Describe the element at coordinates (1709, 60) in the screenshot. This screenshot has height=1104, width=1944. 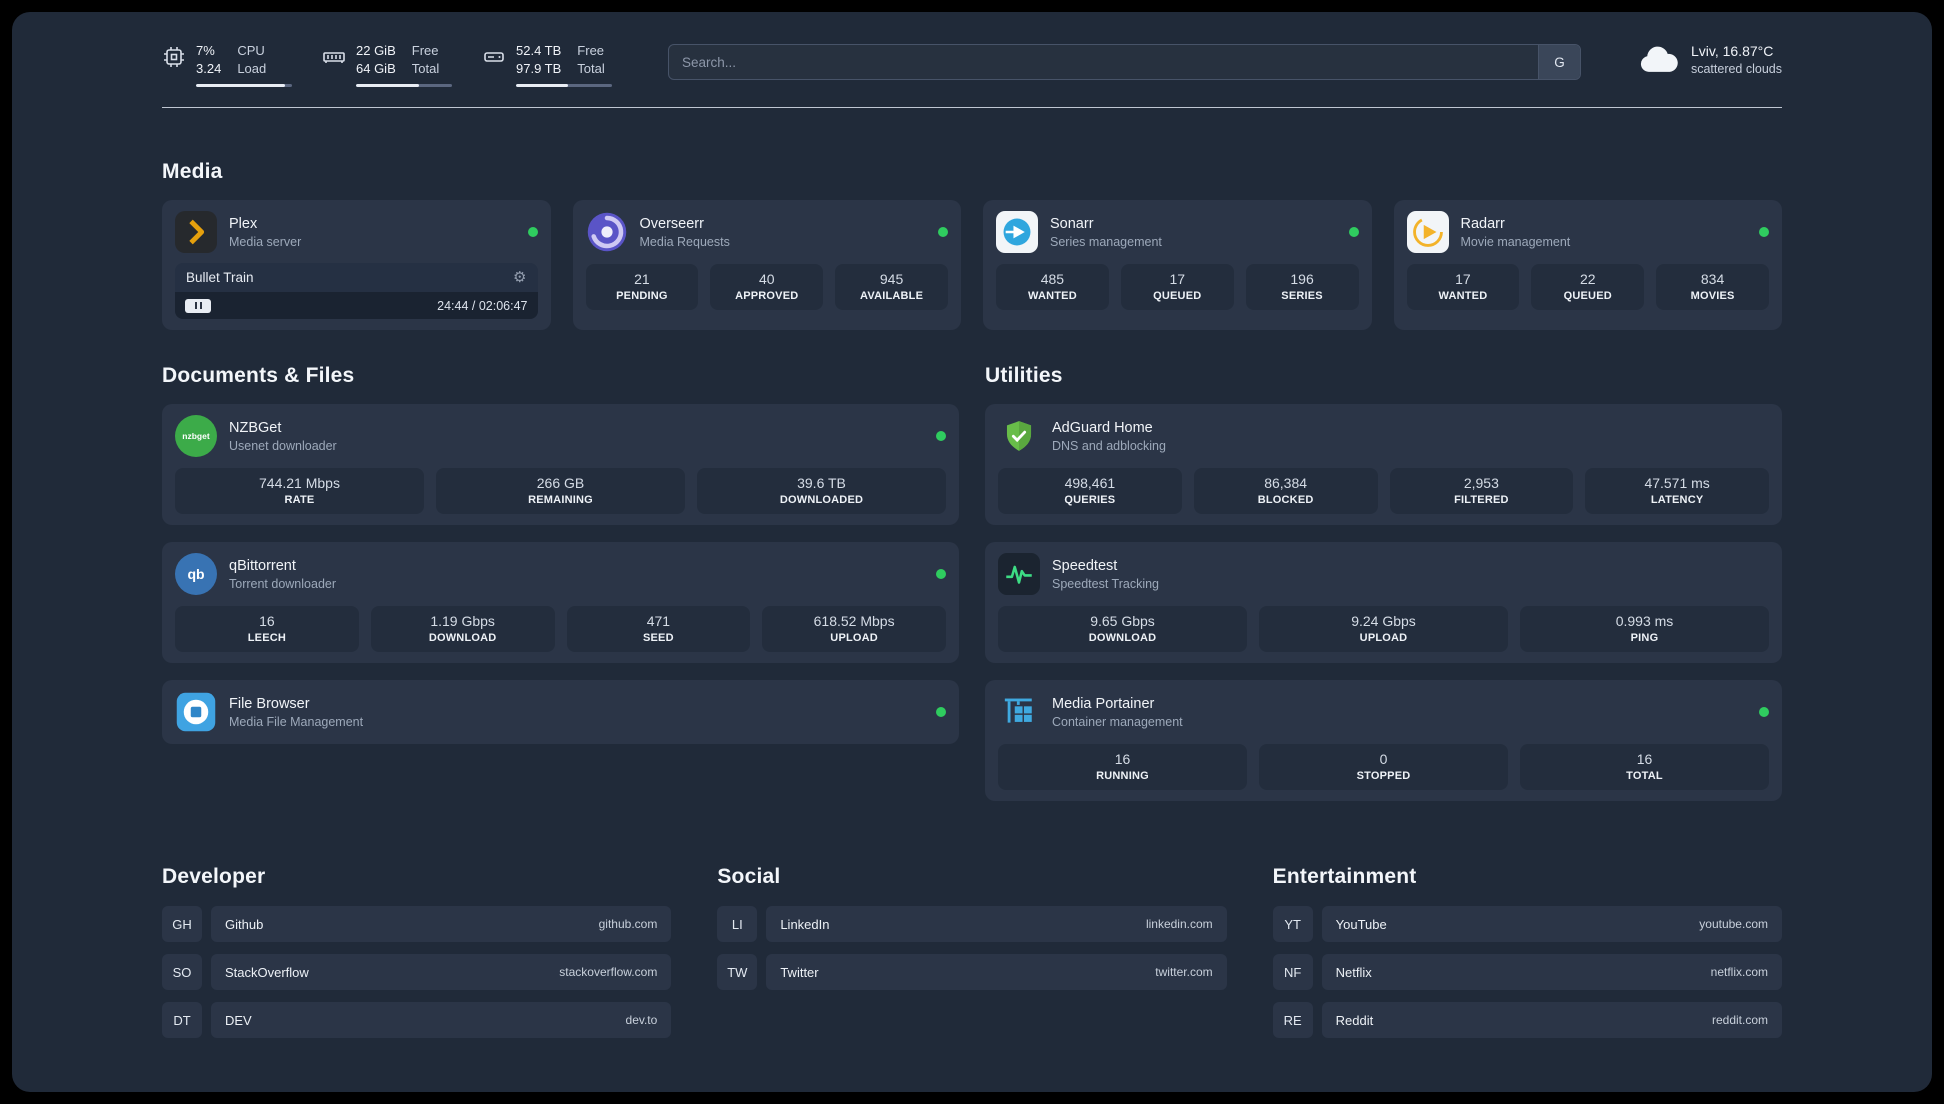
I see `weather-widget: Lviv, 16.87°C scattered clouds` at that location.